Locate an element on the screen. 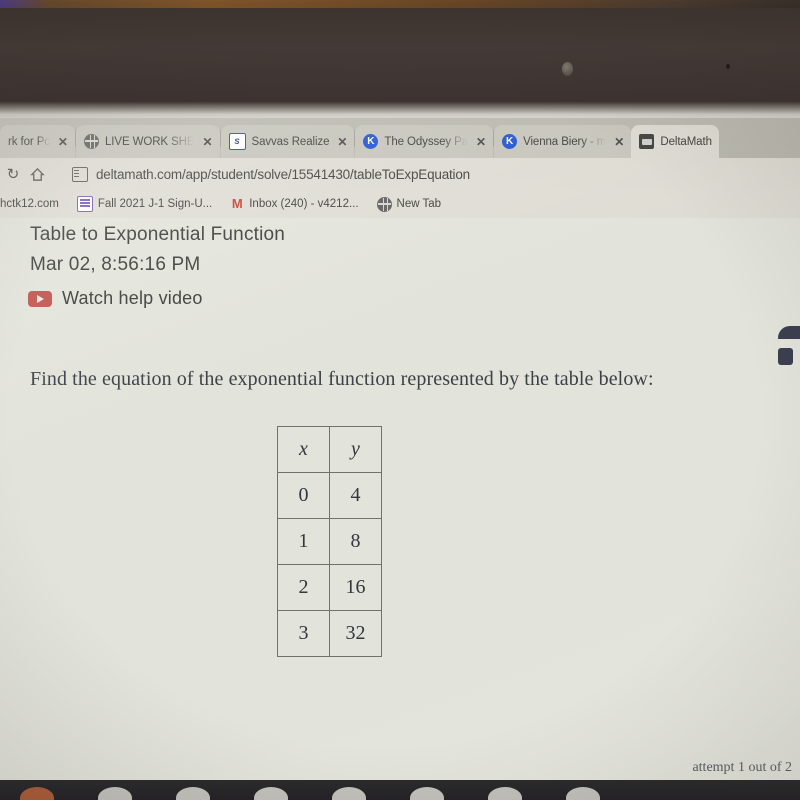 This screenshot has width=800, height=800. page-title: Table to Exponential Function is located at coordinates (158, 234).